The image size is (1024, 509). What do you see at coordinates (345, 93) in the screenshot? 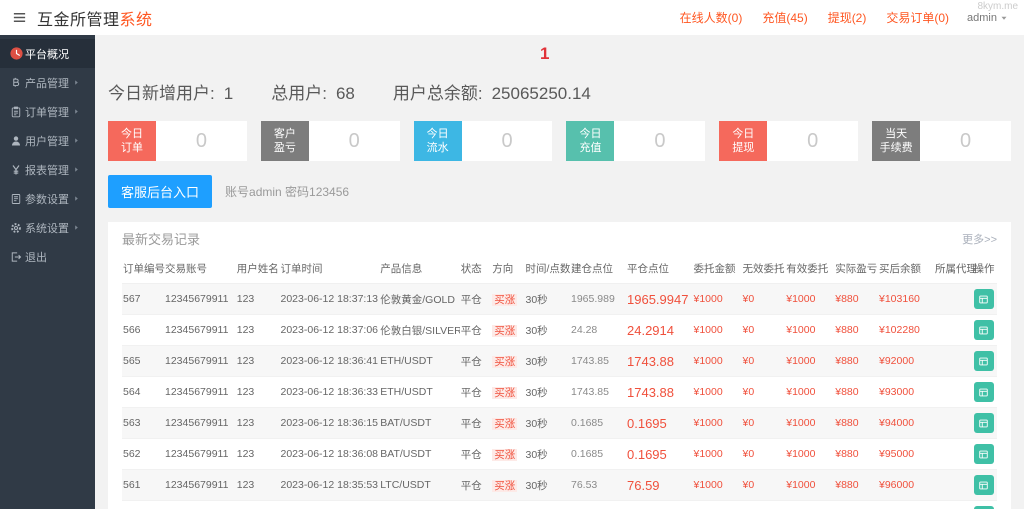
I see `overview-stat-value: 68` at bounding box center [345, 93].